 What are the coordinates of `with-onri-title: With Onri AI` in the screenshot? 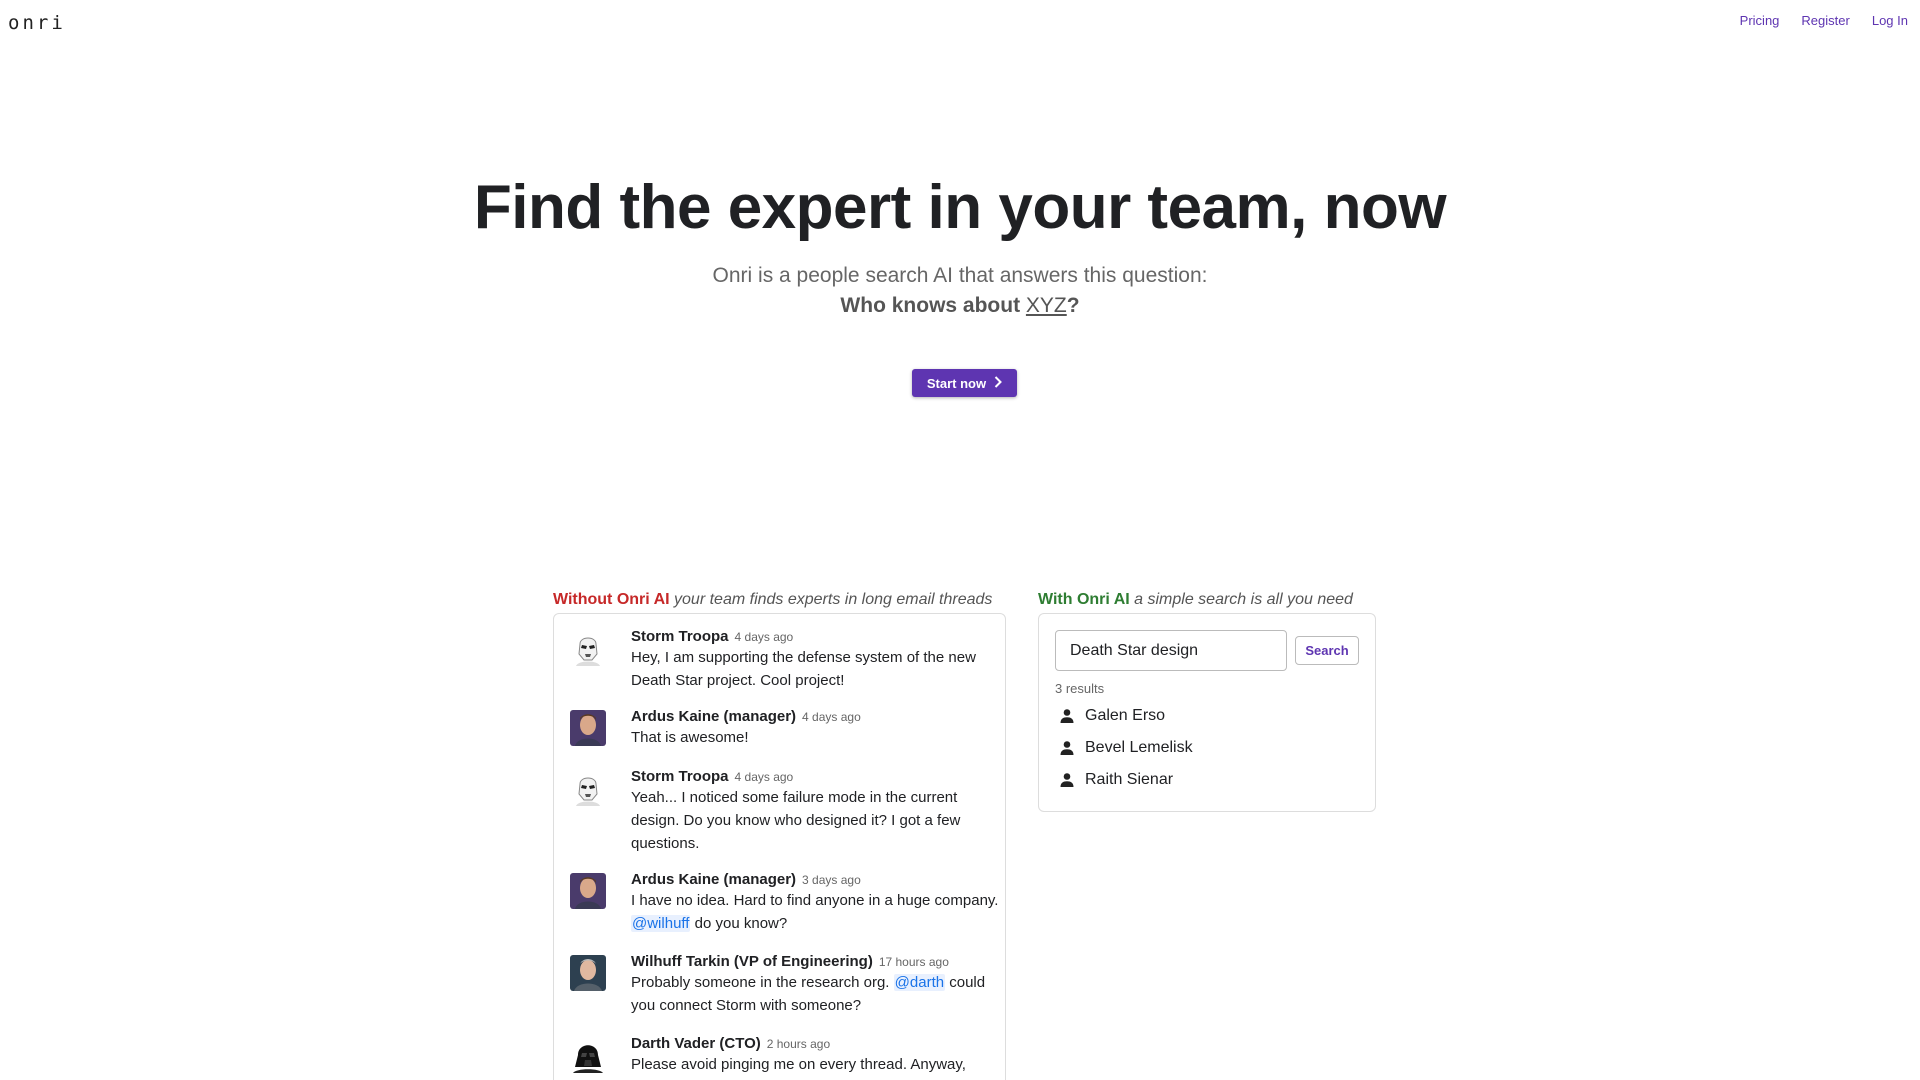 It's located at (1084, 599).